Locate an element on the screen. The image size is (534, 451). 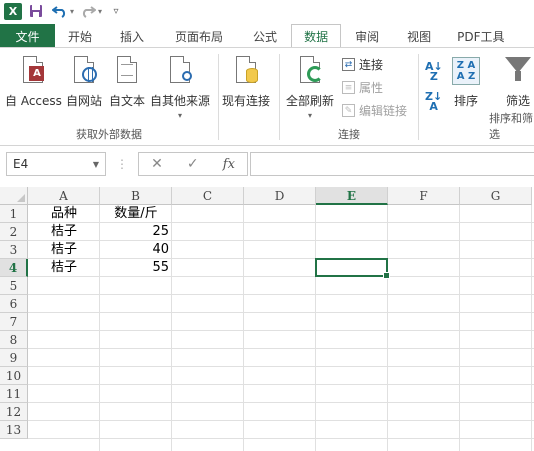
enter-icon: ✓ is located at coordinates (193, 164).